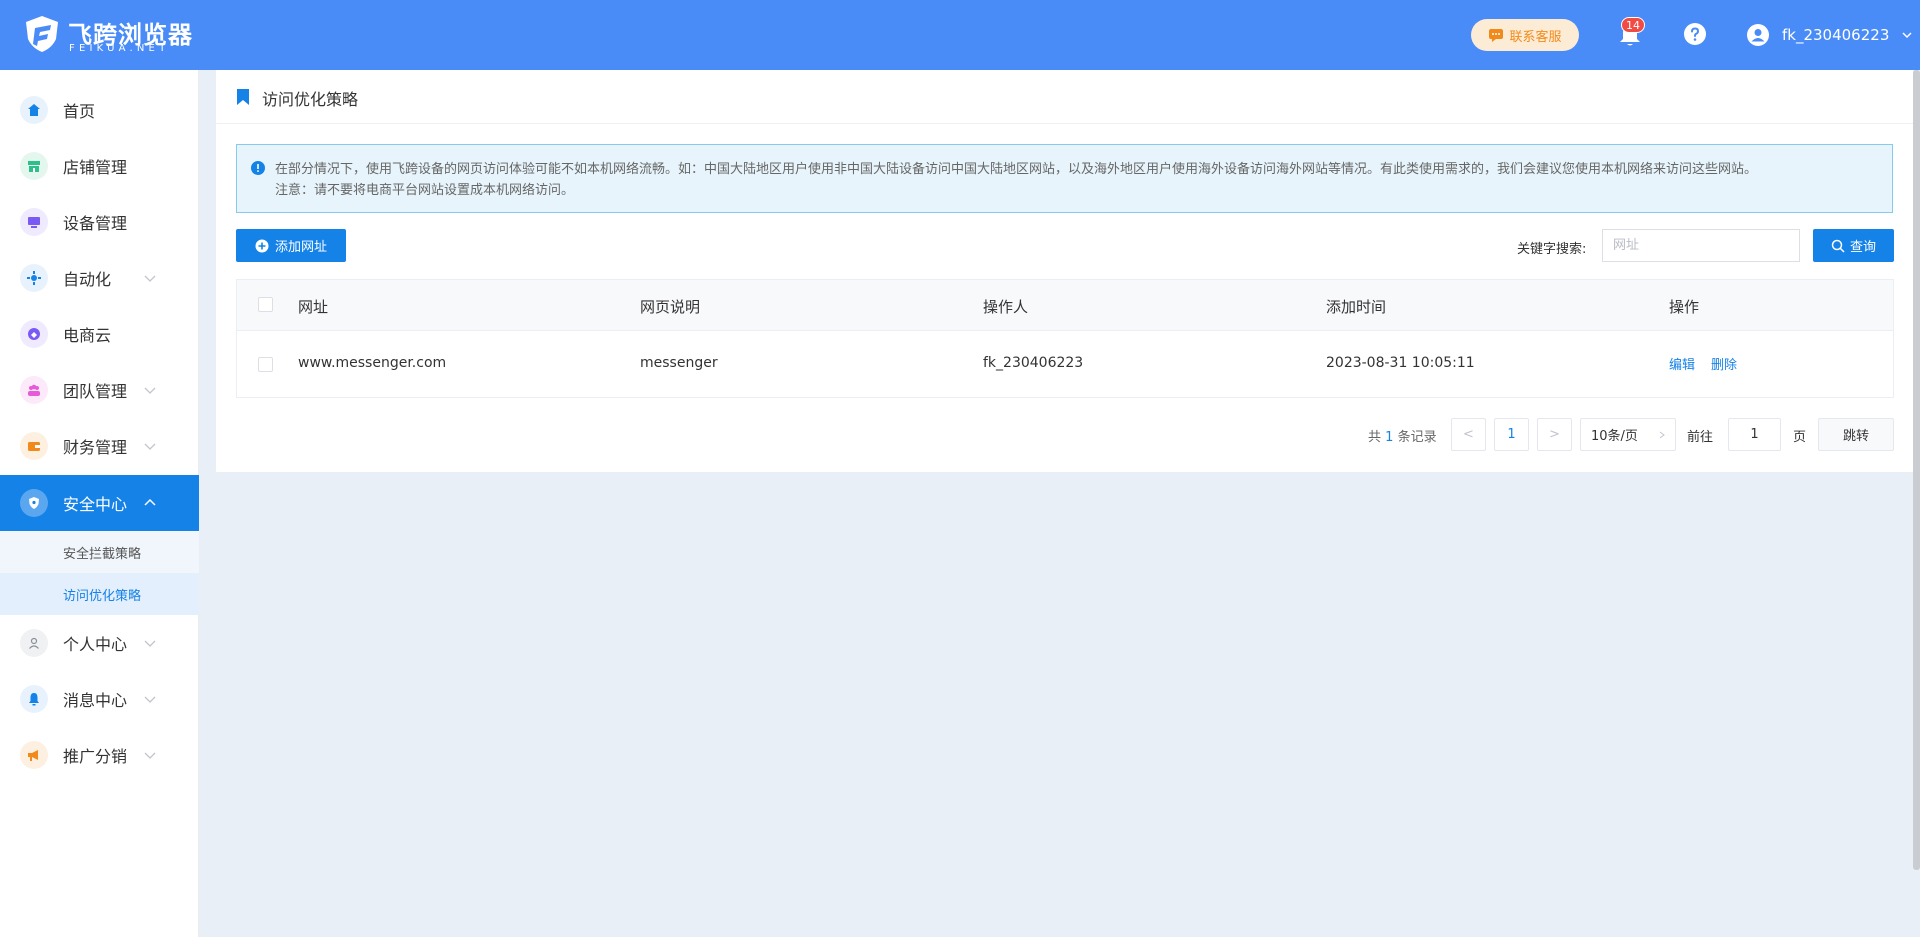  What do you see at coordinates (87, 279) in the screenshot?
I see `sidebar-item-label: 自动化` at bounding box center [87, 279].